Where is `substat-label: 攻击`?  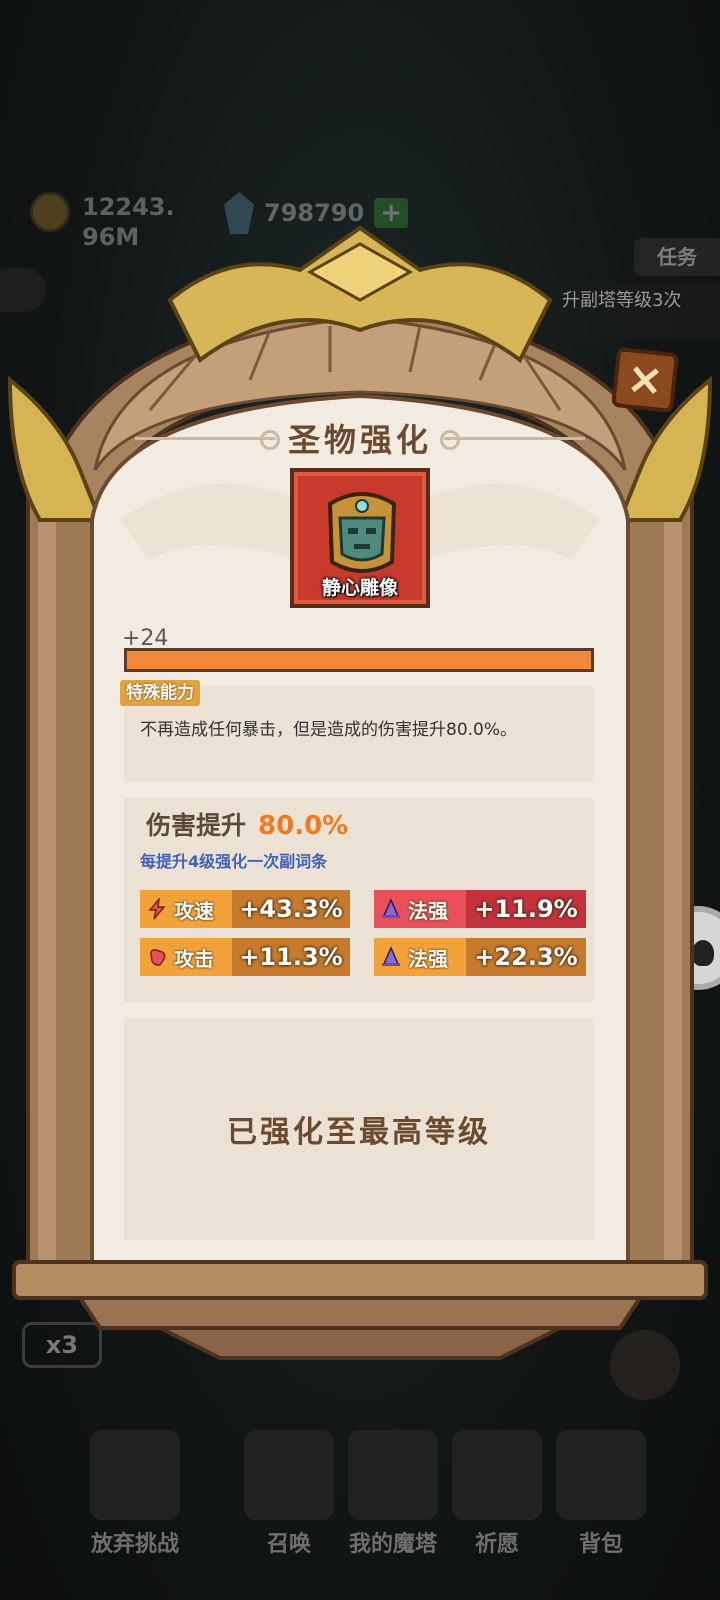
substat-label: 攻击 is located at coordinates (194, 958).